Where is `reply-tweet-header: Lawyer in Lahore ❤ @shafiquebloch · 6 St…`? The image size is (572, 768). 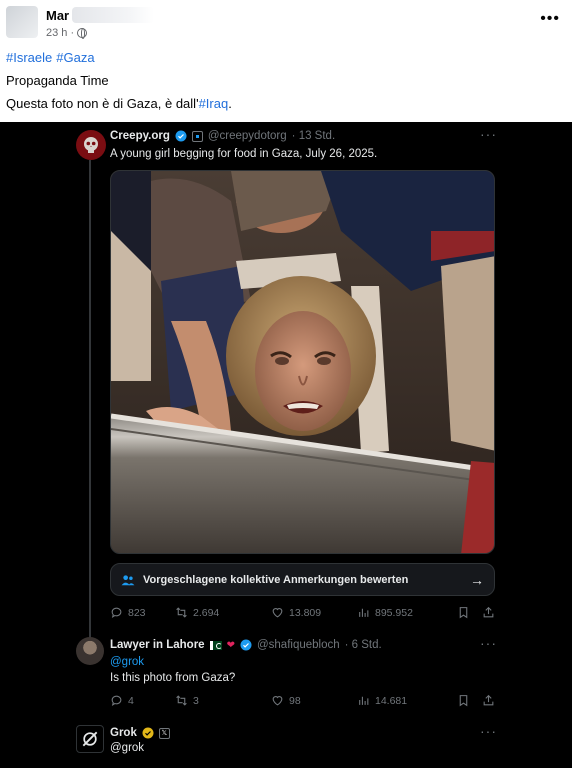
reply-tweet-header: Lawyer in Lahore ❤ @shafiquebloch · 6 St… is located at coordinates (246, 645).